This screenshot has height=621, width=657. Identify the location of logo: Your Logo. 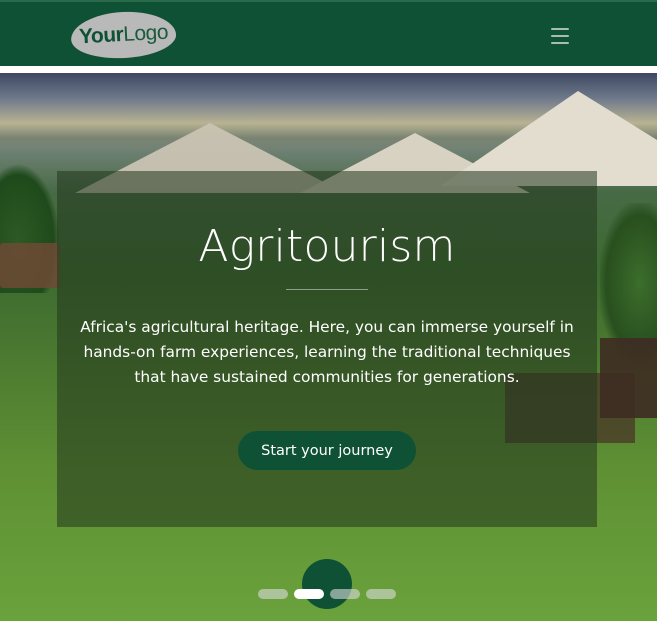
(123, 35).